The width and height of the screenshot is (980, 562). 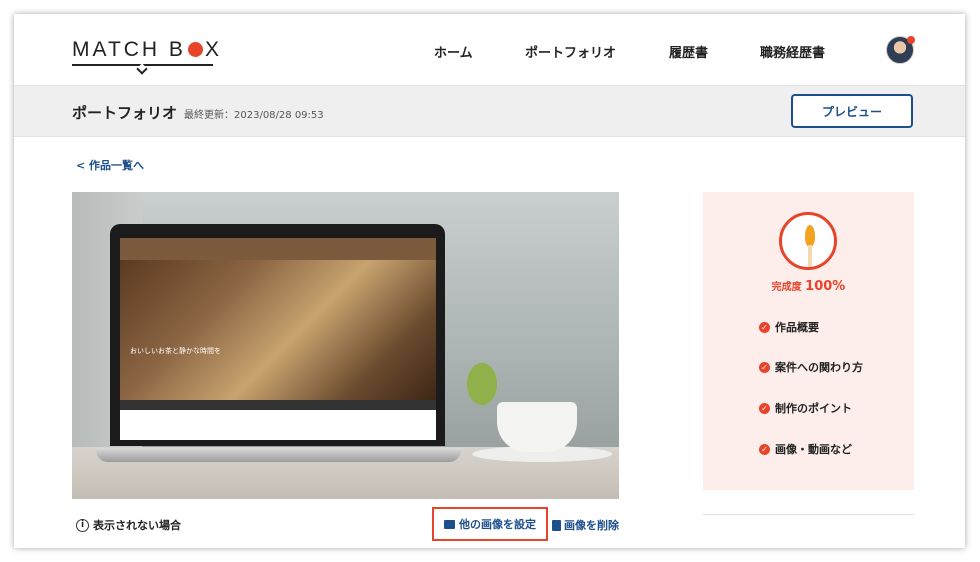 What do you see at coordinates (147, 50) in the screenshot?
I see `matchbox-logo: MATCH BX` at bounding box center [147, 50].